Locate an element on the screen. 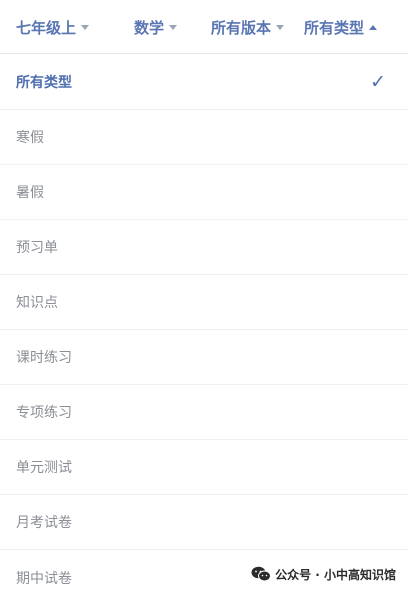 The image size is (408, 605). option-label: 寒假 is located at coordinates (30, 138).